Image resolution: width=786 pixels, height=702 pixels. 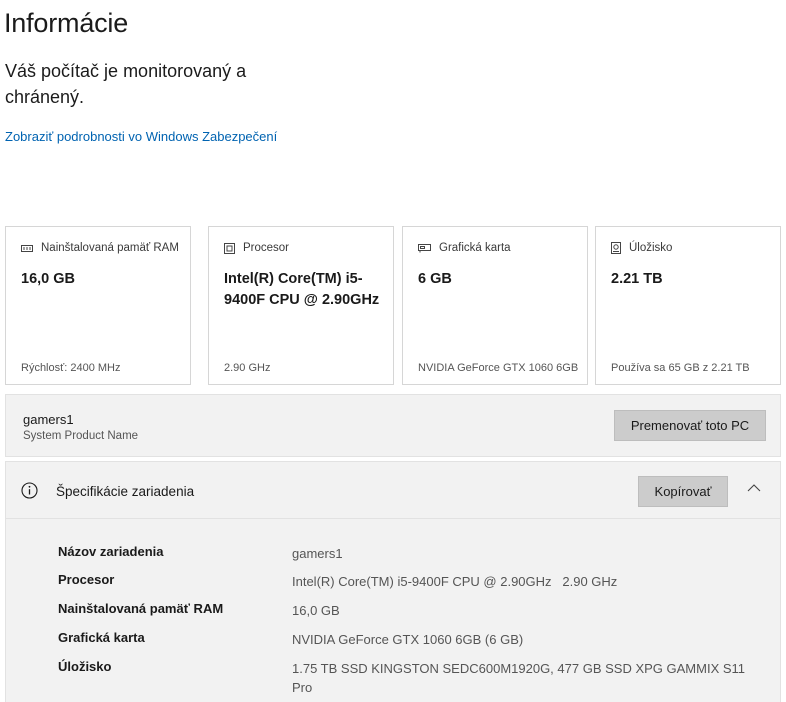 I want to click on storage-card-header: Úložisko, so click(x=641, y=248).